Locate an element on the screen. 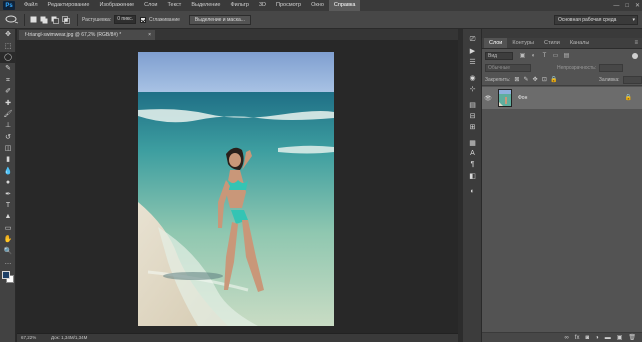  menu-help: Справка is located at coordinates (344, 5).